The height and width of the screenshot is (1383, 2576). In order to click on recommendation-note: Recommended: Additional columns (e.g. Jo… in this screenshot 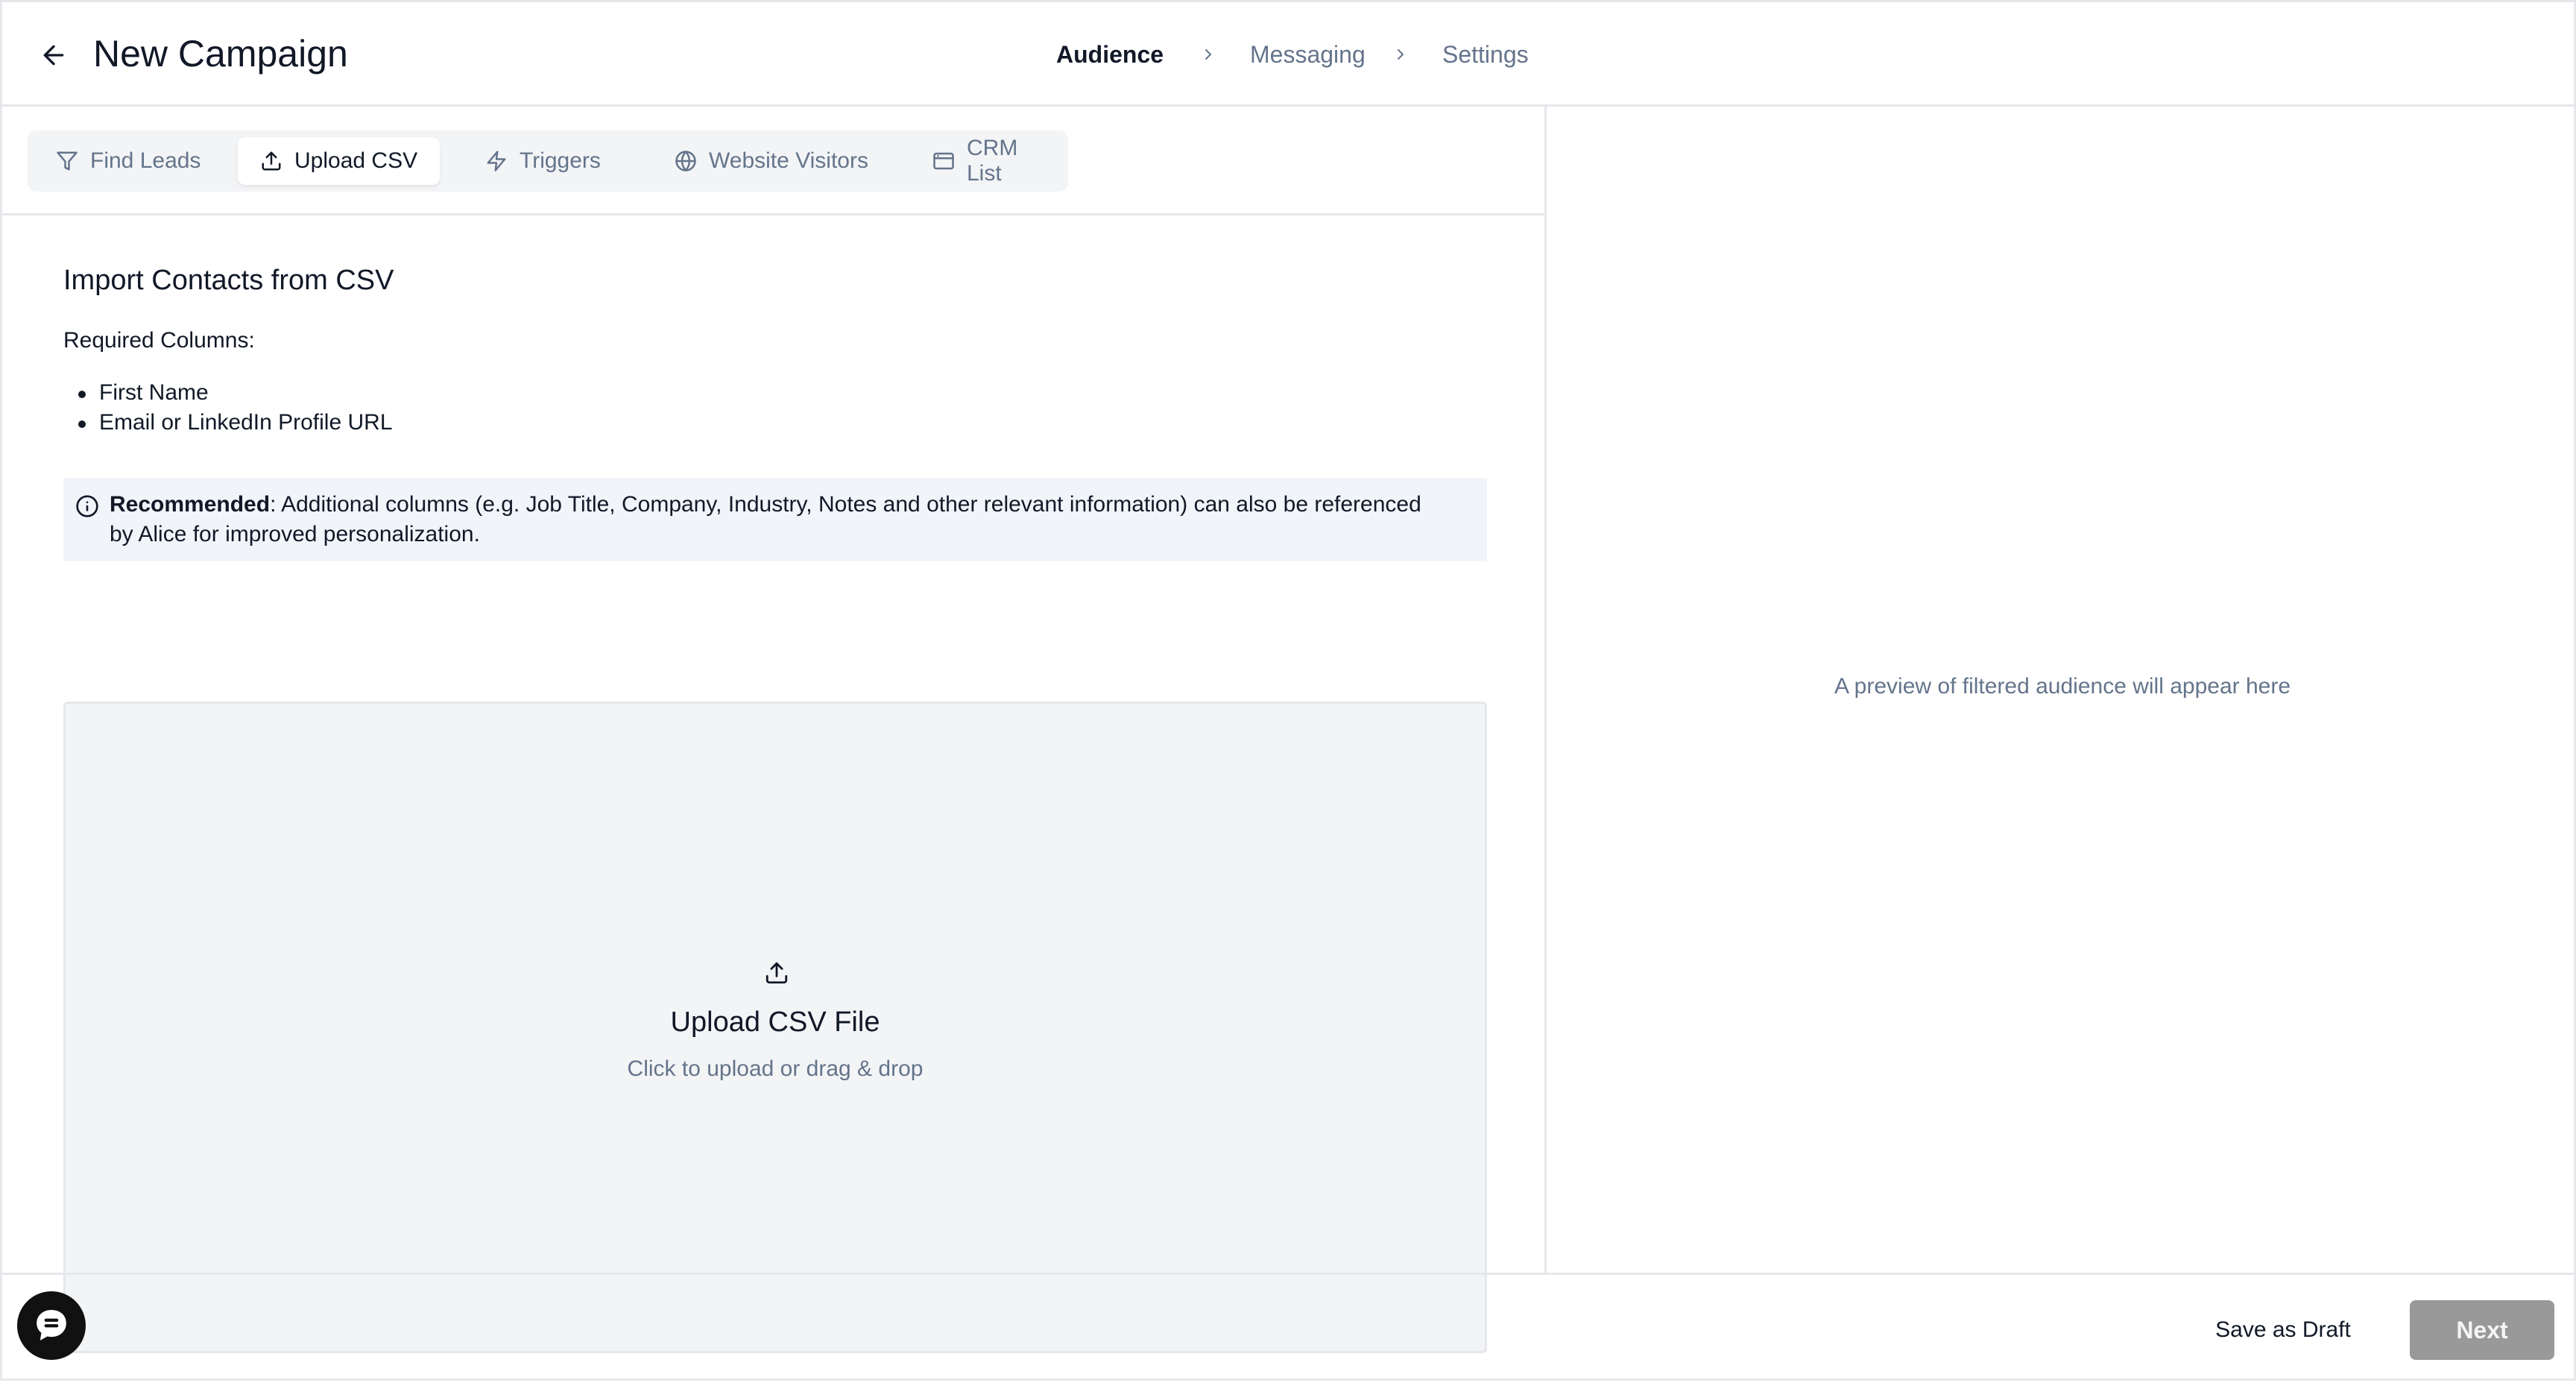, I will do `click(775, 519)`.